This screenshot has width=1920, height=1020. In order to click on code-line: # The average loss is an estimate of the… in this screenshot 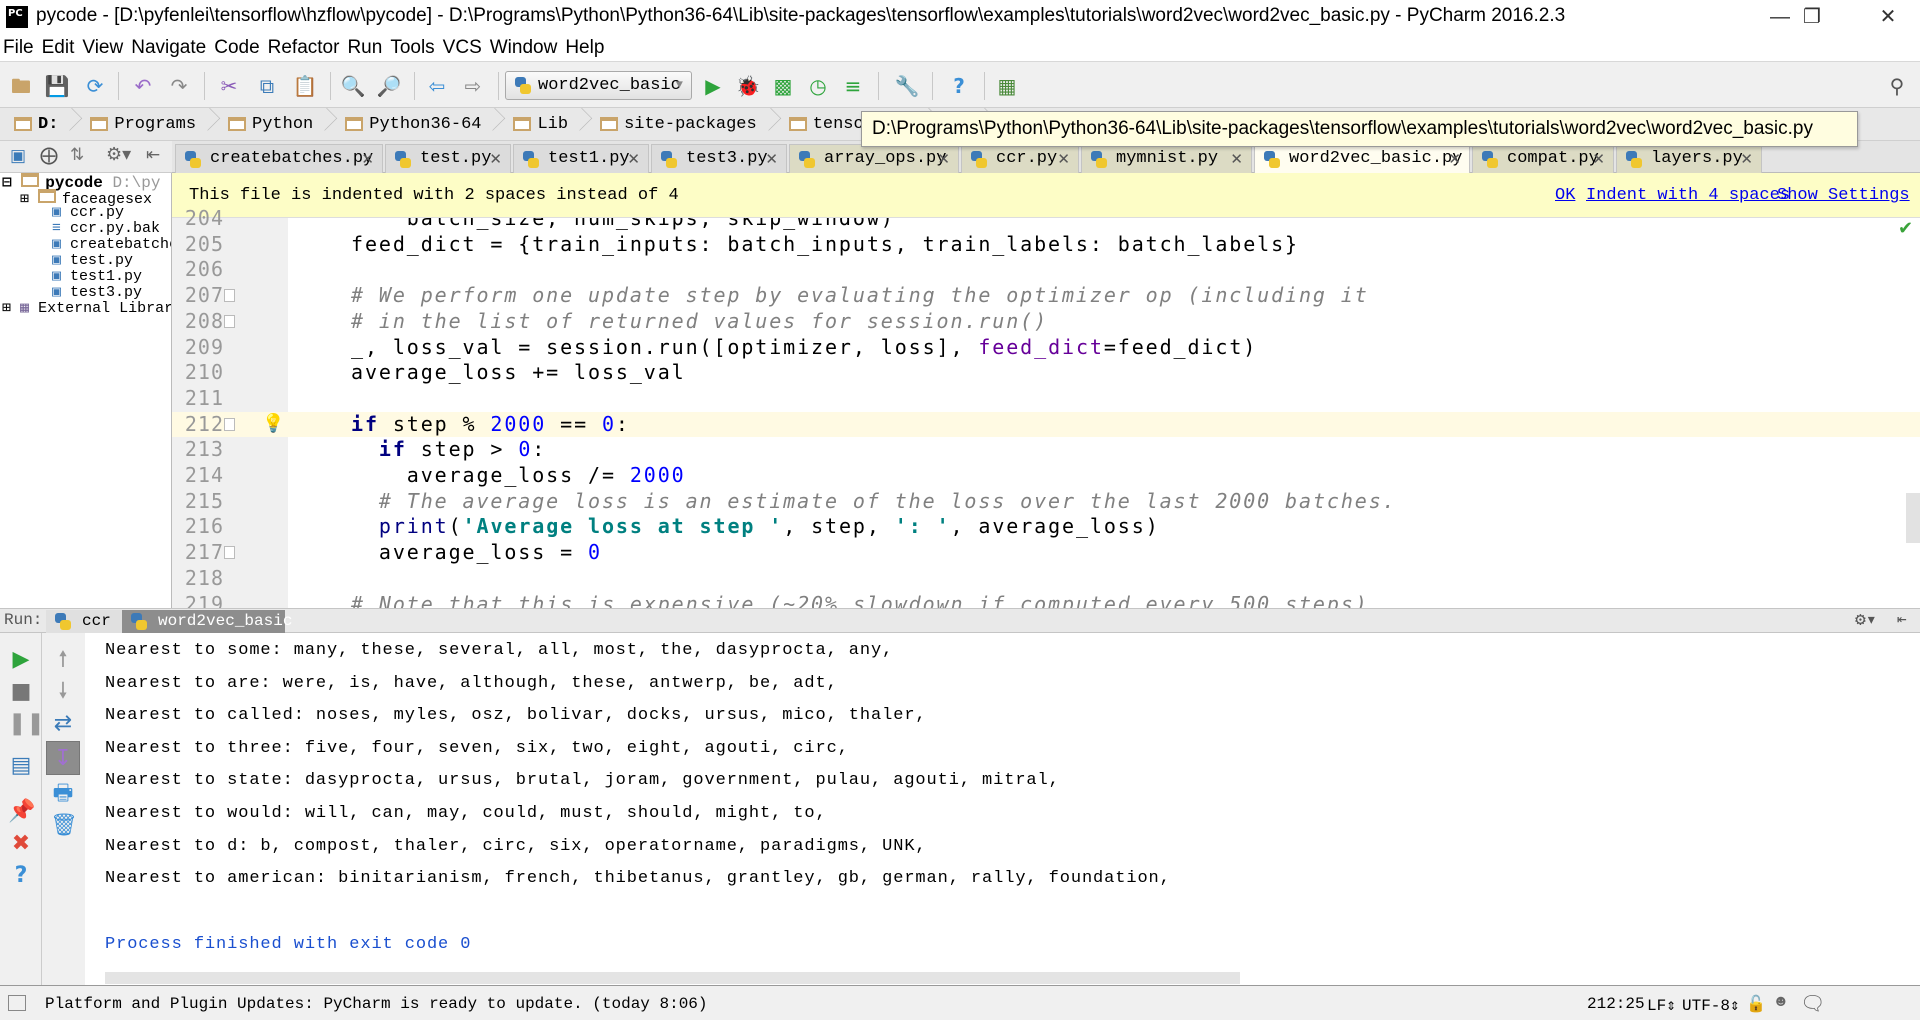, I will do `click(874, 502)`.